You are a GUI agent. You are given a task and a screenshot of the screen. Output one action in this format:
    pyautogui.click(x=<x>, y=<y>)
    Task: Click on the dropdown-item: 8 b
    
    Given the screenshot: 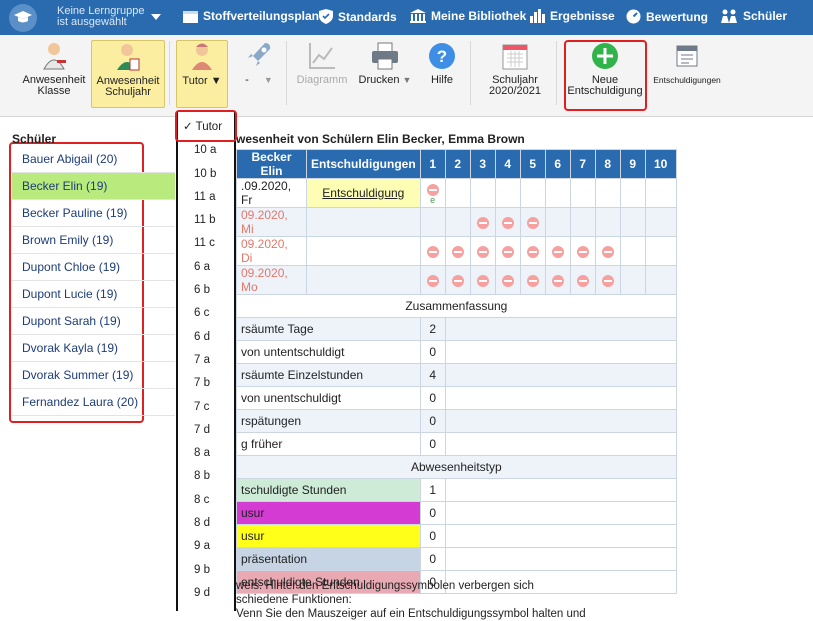 What is the action you would take?
    pyautogui.click(x=206, y=476)
    